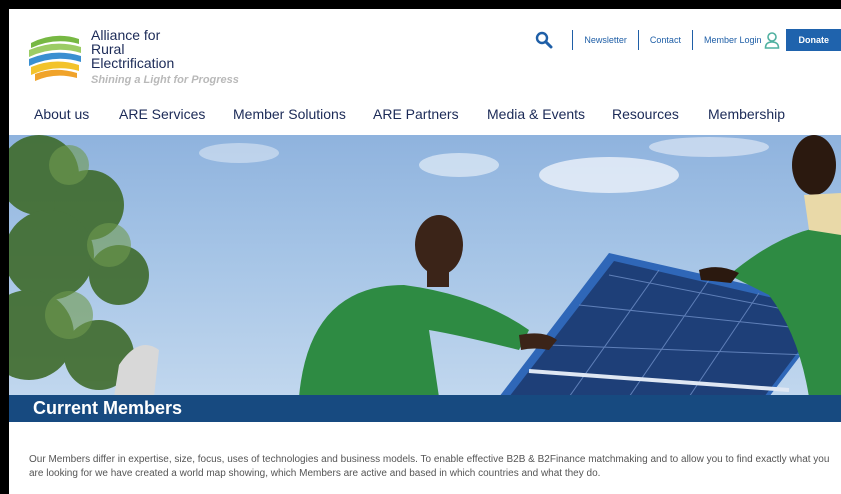 This screenshot has width=841, height=494. Describe the element at coordinates (165, 80) in the screenshot. I see `logo-tagline: Shining a Light for Progress` at that location.